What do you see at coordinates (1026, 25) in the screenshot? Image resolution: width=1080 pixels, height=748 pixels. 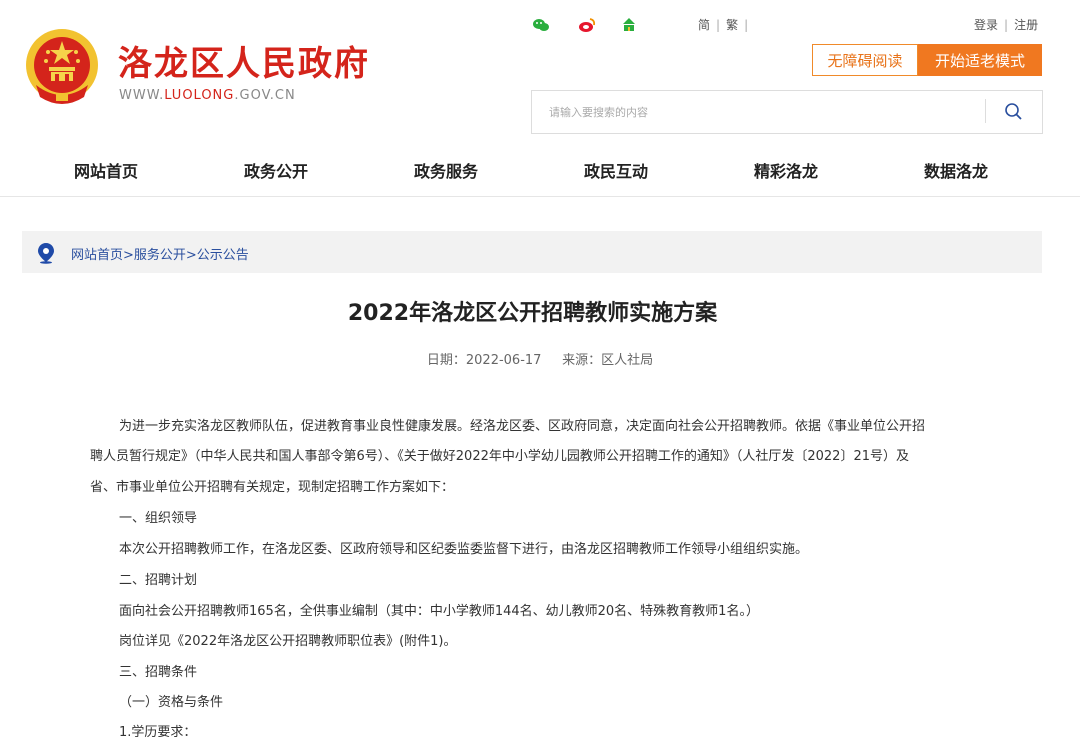 I see `register-link: 注册` at bounding box center [1026, 25].